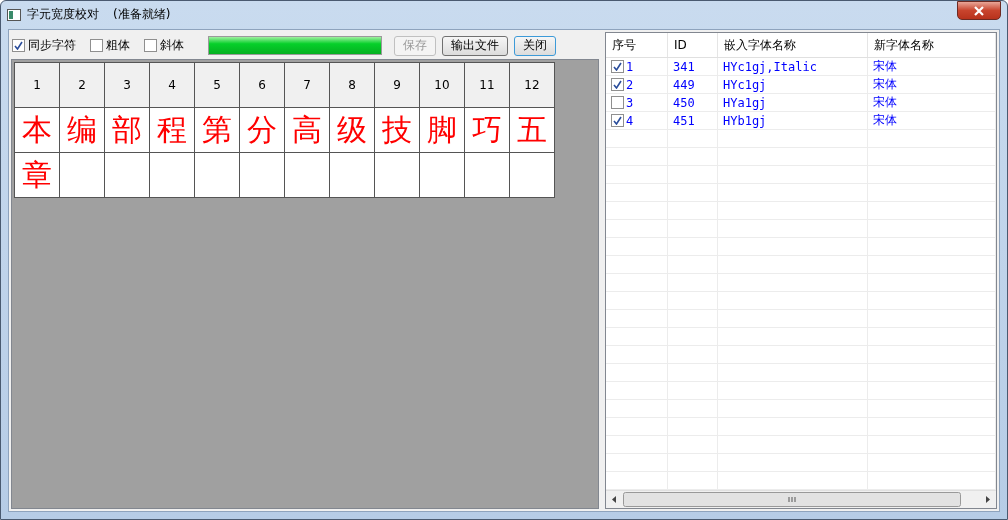 The width and height of the screenshot is (1008, 520). What do you see at coordinates (37, 85) in the screenshot?
I see `column-header: 1` at bounding box center [37, 85].